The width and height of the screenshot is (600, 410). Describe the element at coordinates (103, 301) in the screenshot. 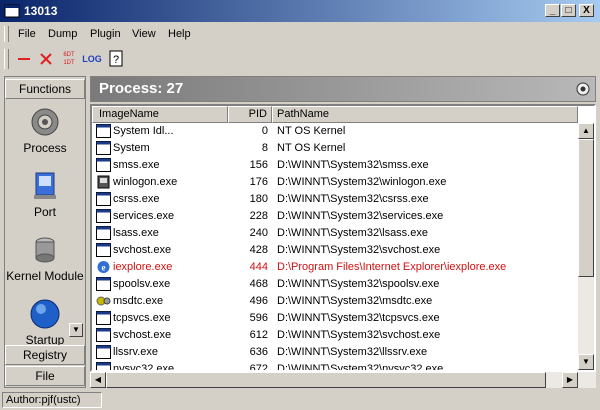

I see `msdtc-icon` at that location.